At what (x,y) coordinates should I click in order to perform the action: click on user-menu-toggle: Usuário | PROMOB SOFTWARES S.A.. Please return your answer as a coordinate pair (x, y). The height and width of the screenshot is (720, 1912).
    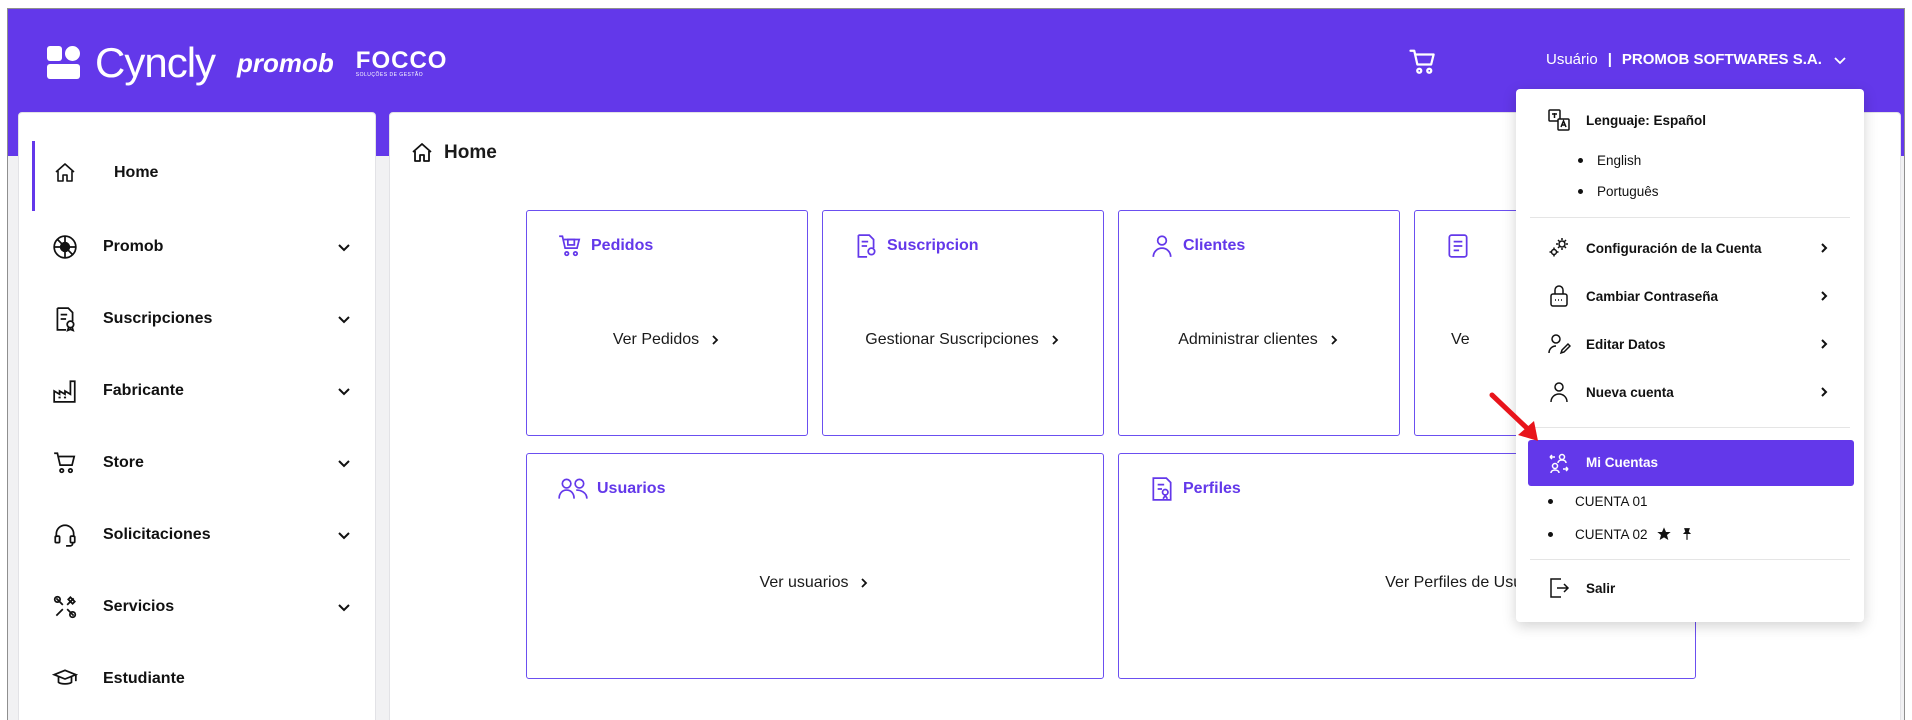
    Looking at the image, I should click on (1697, 59).